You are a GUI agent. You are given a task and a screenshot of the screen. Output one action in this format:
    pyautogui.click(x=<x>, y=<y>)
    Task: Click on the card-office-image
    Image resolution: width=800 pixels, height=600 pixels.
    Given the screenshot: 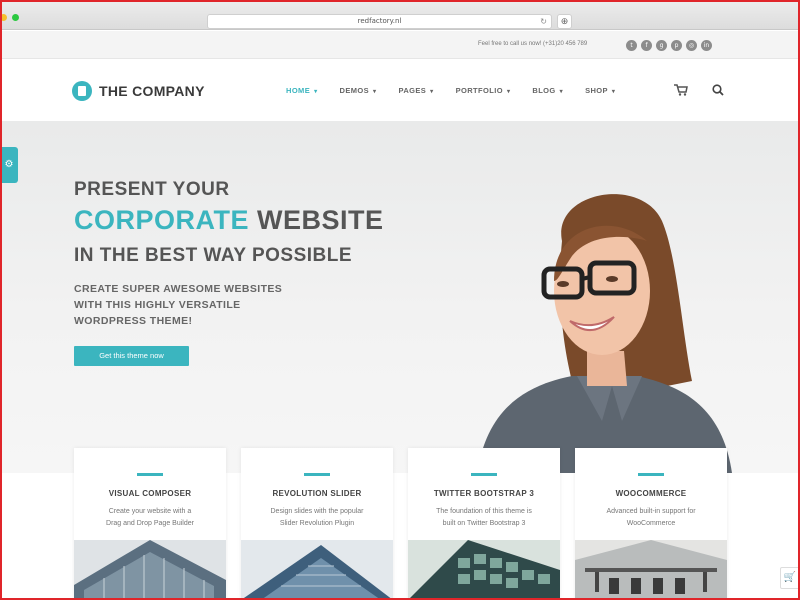 What is the action you would take?
    pyautogui.click(x=651, y=569)
    